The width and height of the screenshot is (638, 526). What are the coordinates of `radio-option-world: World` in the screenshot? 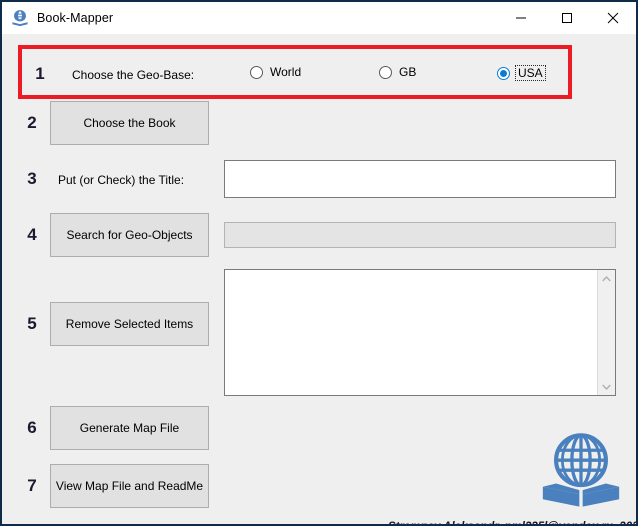 It's located at (275, 72).